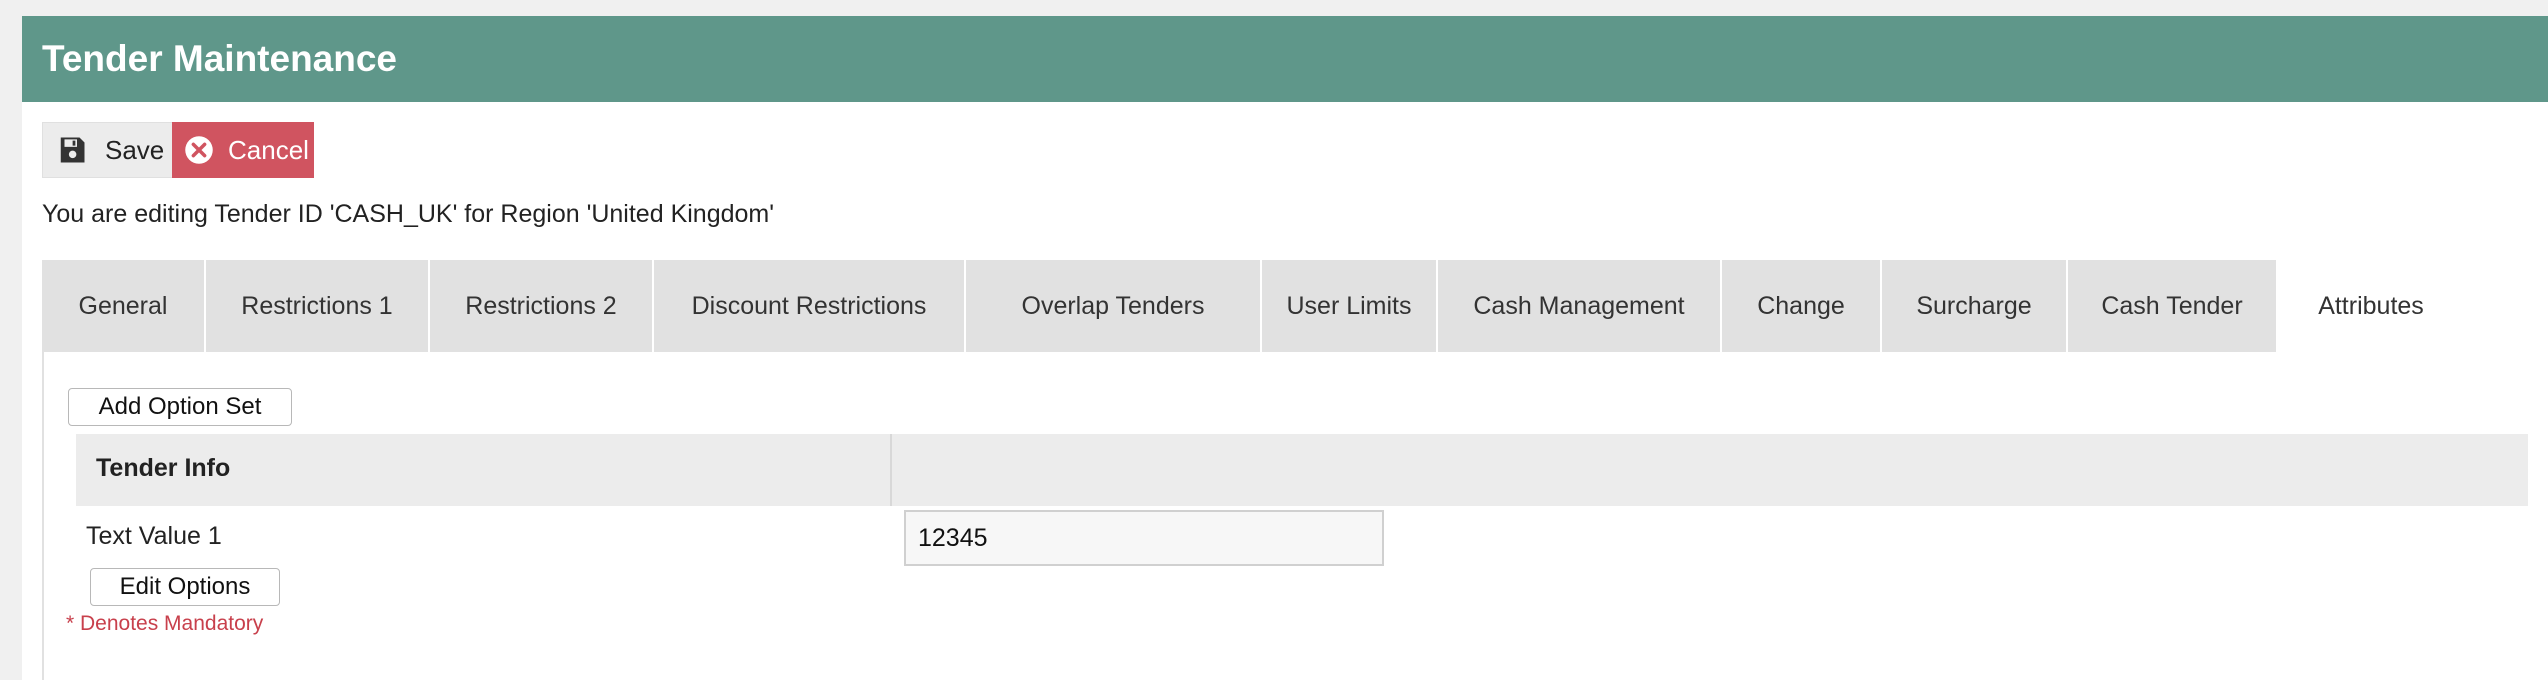 The image size is (2548, 680). I want to click on mandatory-note: * Denotes Mandatory, so click(165, 623).